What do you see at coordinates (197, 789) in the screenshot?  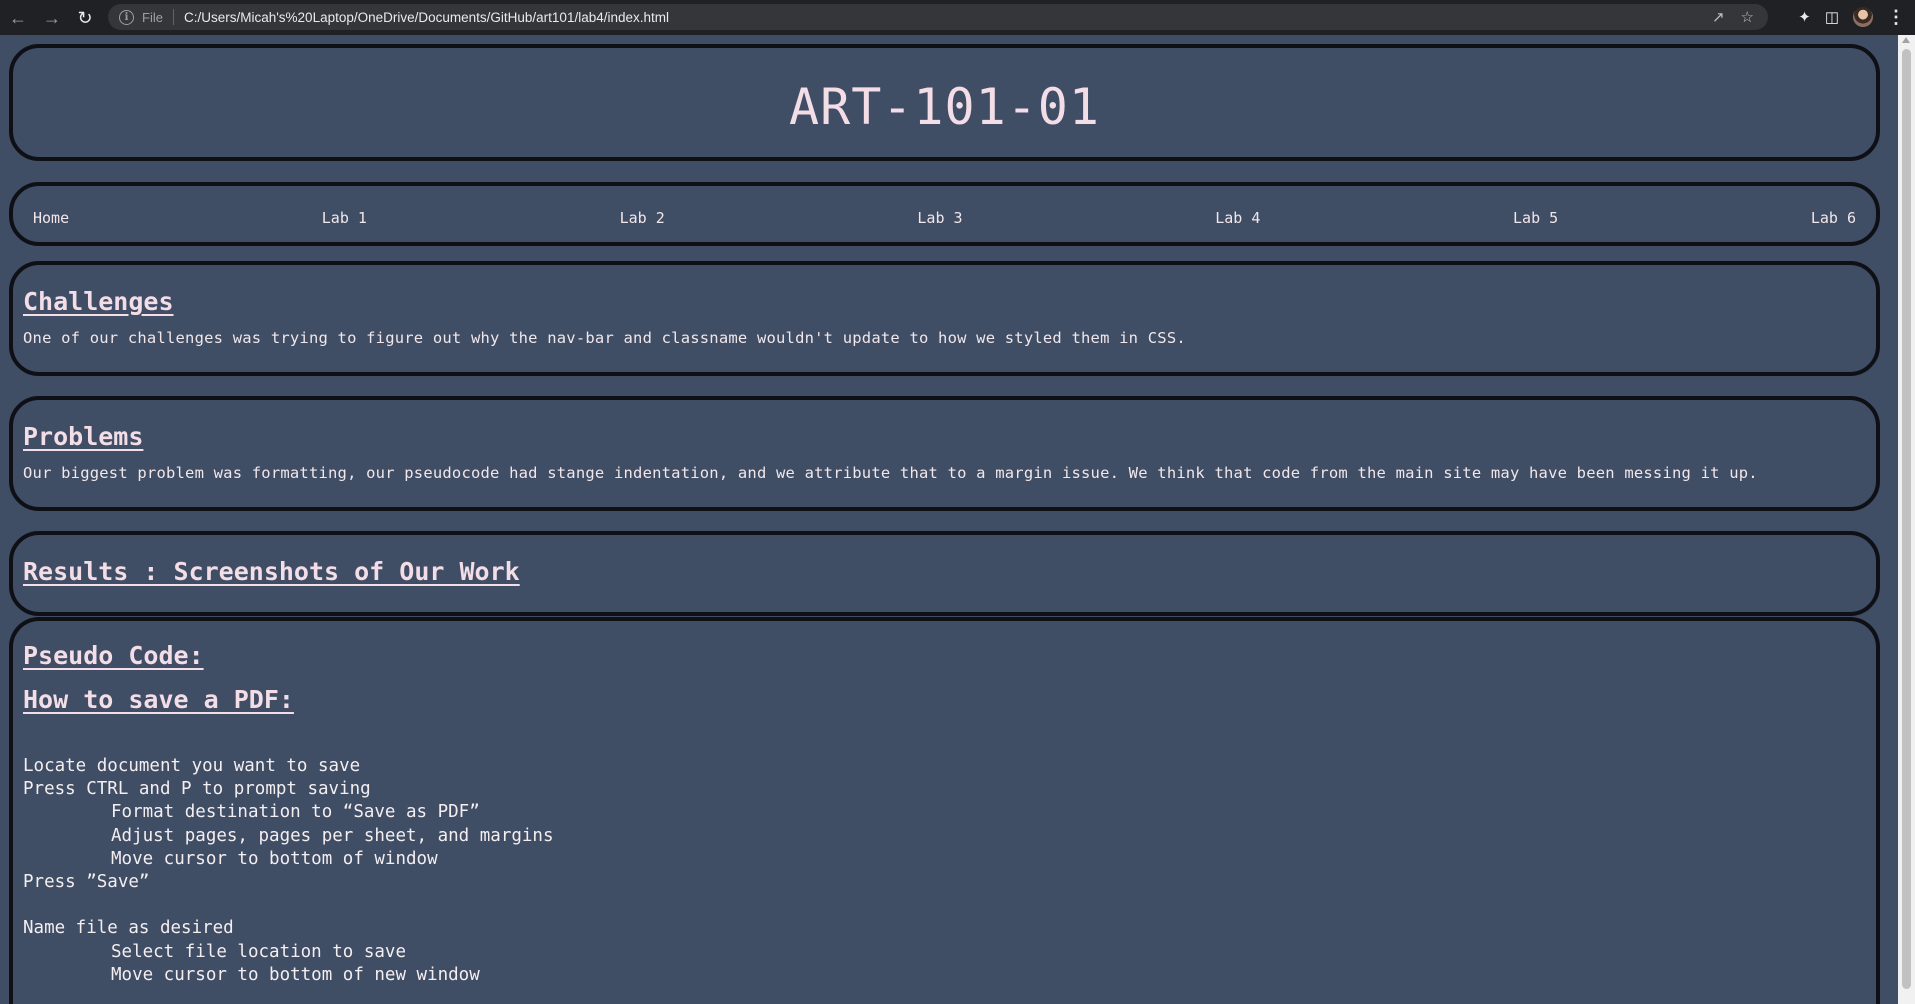 I see `pseudo-code-line: Press CTRL and P to prompt saving` at bounding box center [197, 789].